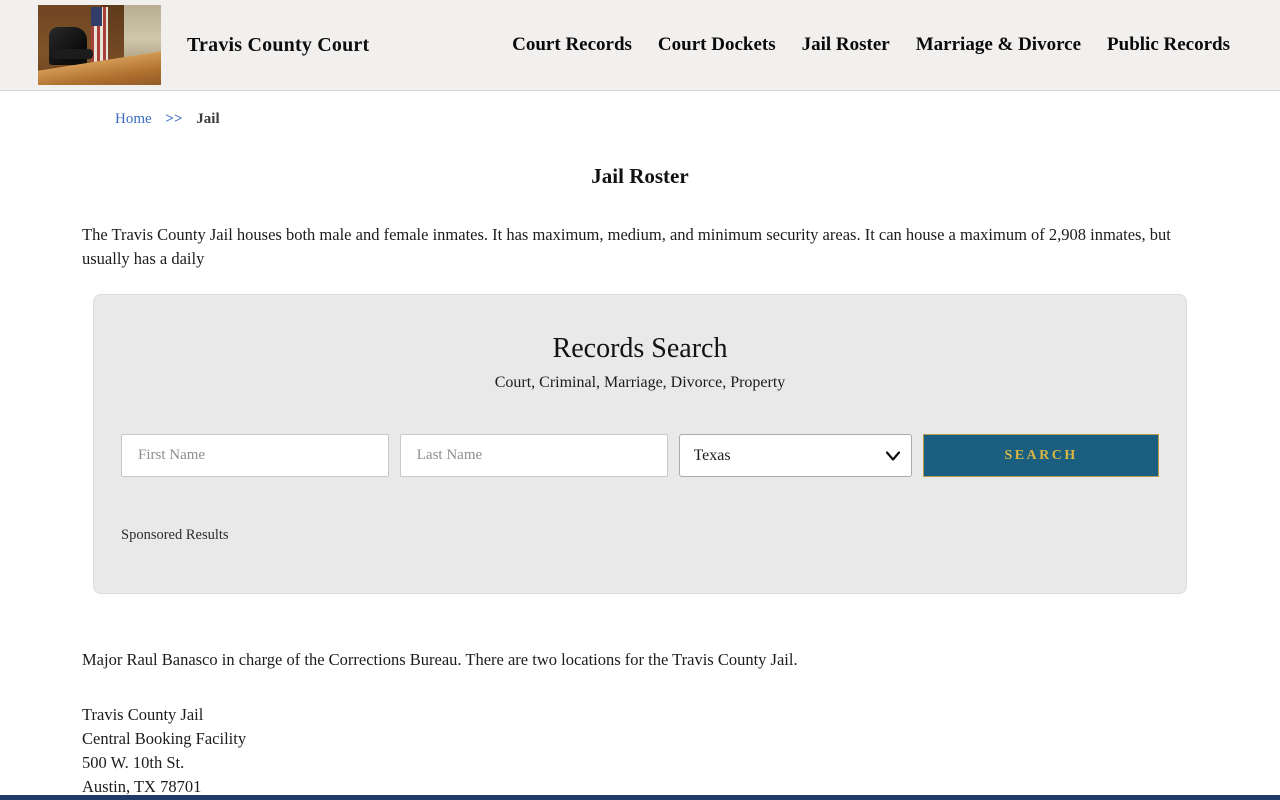 The image size is (1280, 800). Describe the element at coordinates (68, 45) in the screenshot. I see `logo-judge-chair` at that location.